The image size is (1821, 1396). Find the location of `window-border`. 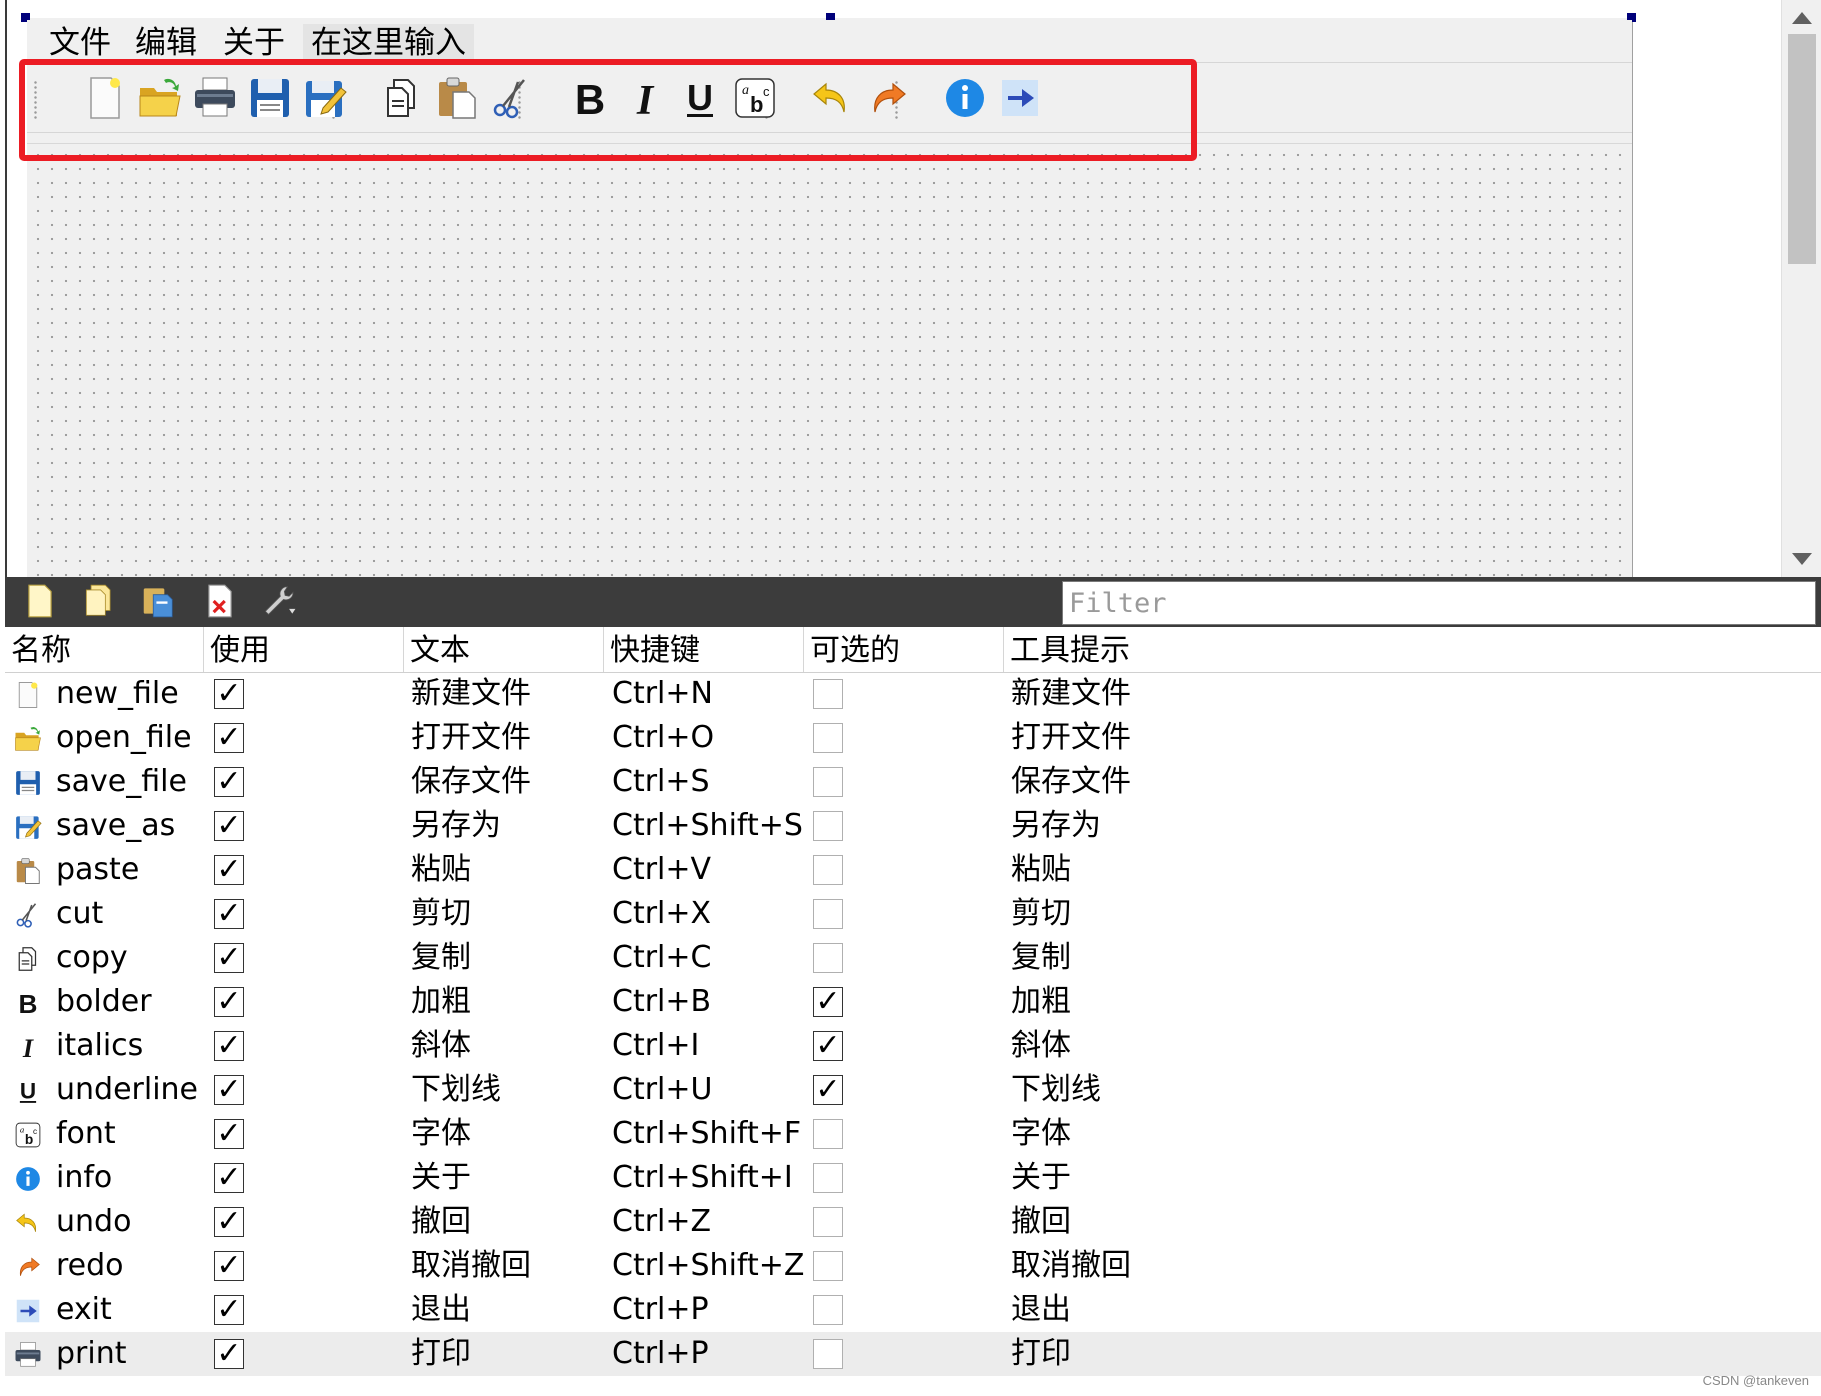

window-border is located at coordinates (6, 288).